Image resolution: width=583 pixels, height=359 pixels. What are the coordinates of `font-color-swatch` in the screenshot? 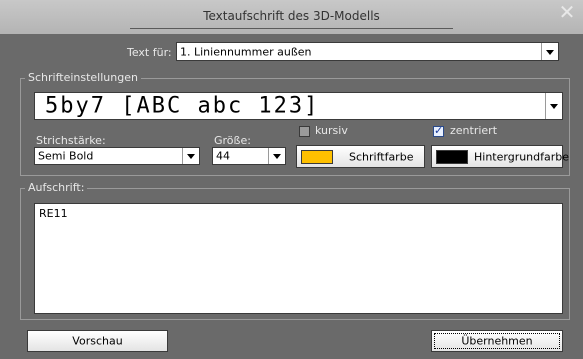 It's located at (317, 156).